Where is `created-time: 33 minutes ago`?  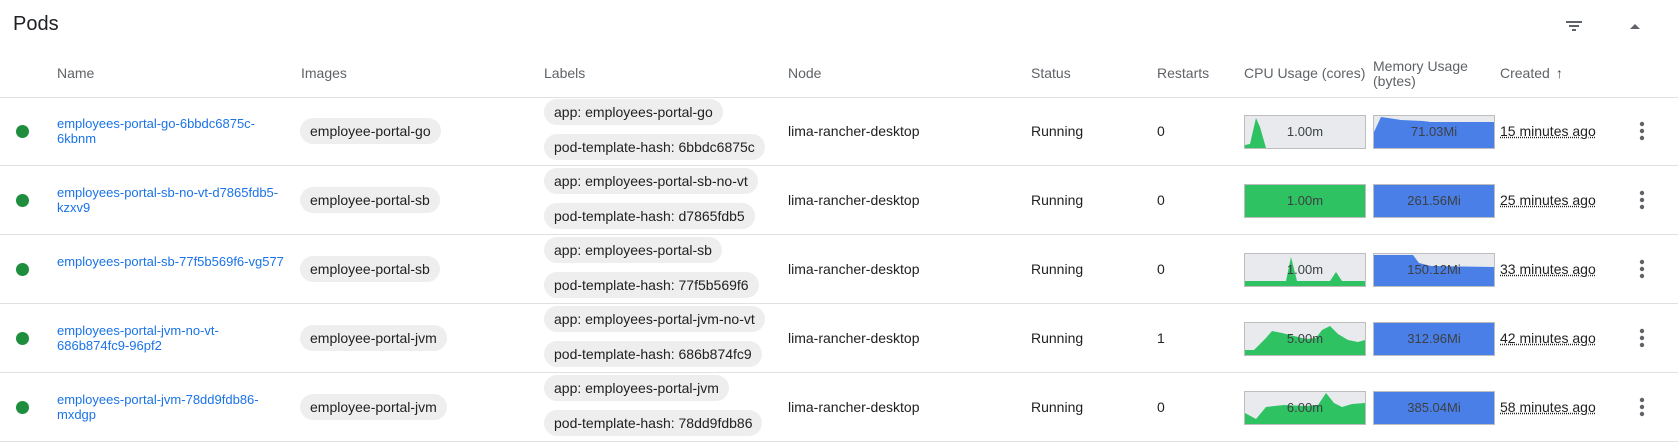
created-time: 33 minutes ago is located at coordinates (1548, 269).